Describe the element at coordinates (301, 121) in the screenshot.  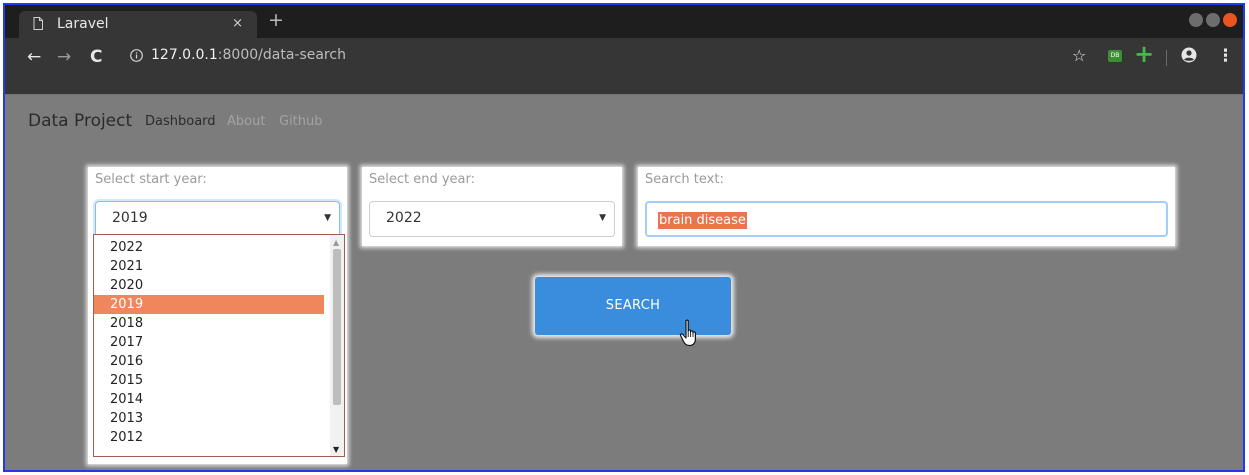
I see `nav-github: Github` at that location.